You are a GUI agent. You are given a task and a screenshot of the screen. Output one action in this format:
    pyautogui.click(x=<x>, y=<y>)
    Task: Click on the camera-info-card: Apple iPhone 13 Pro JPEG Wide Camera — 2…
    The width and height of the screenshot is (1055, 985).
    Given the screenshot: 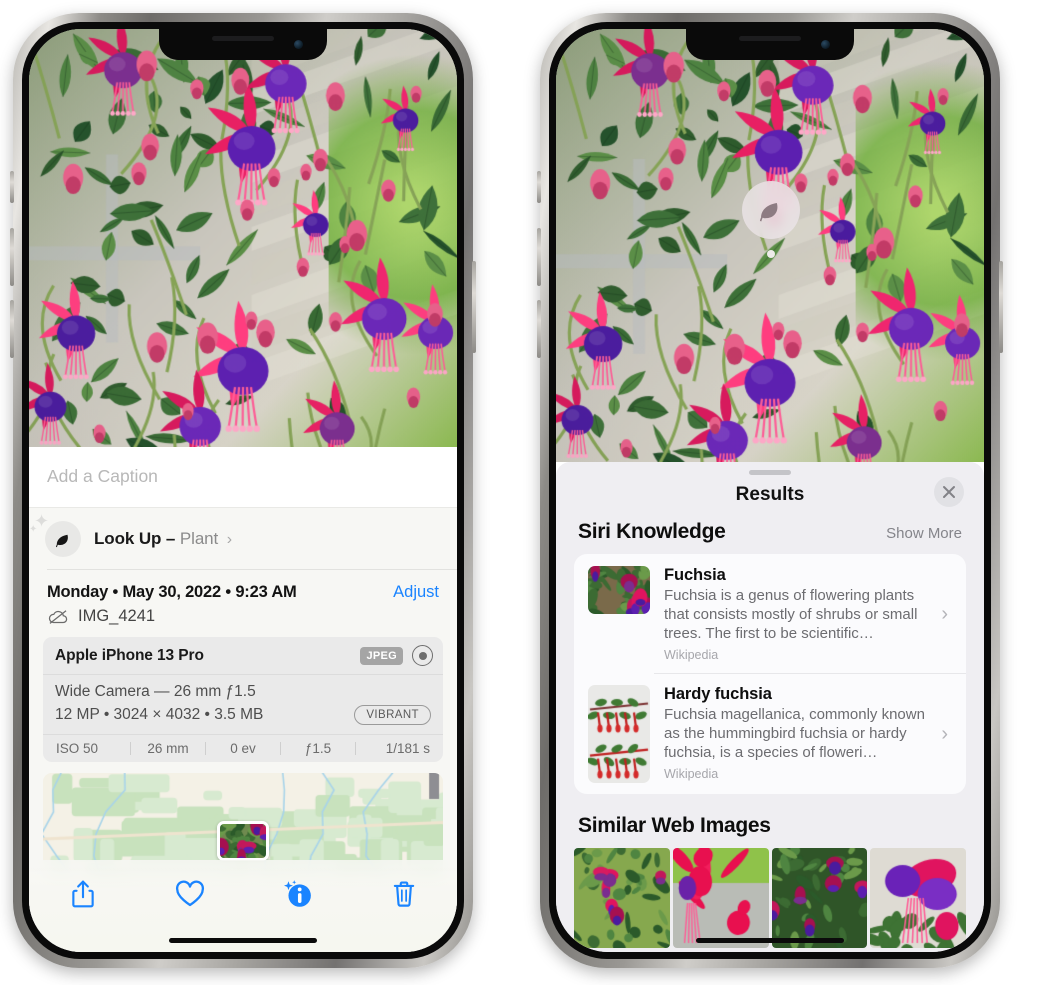 What is the action you would take?
    pyautogui.click(x=243, y=699)
    